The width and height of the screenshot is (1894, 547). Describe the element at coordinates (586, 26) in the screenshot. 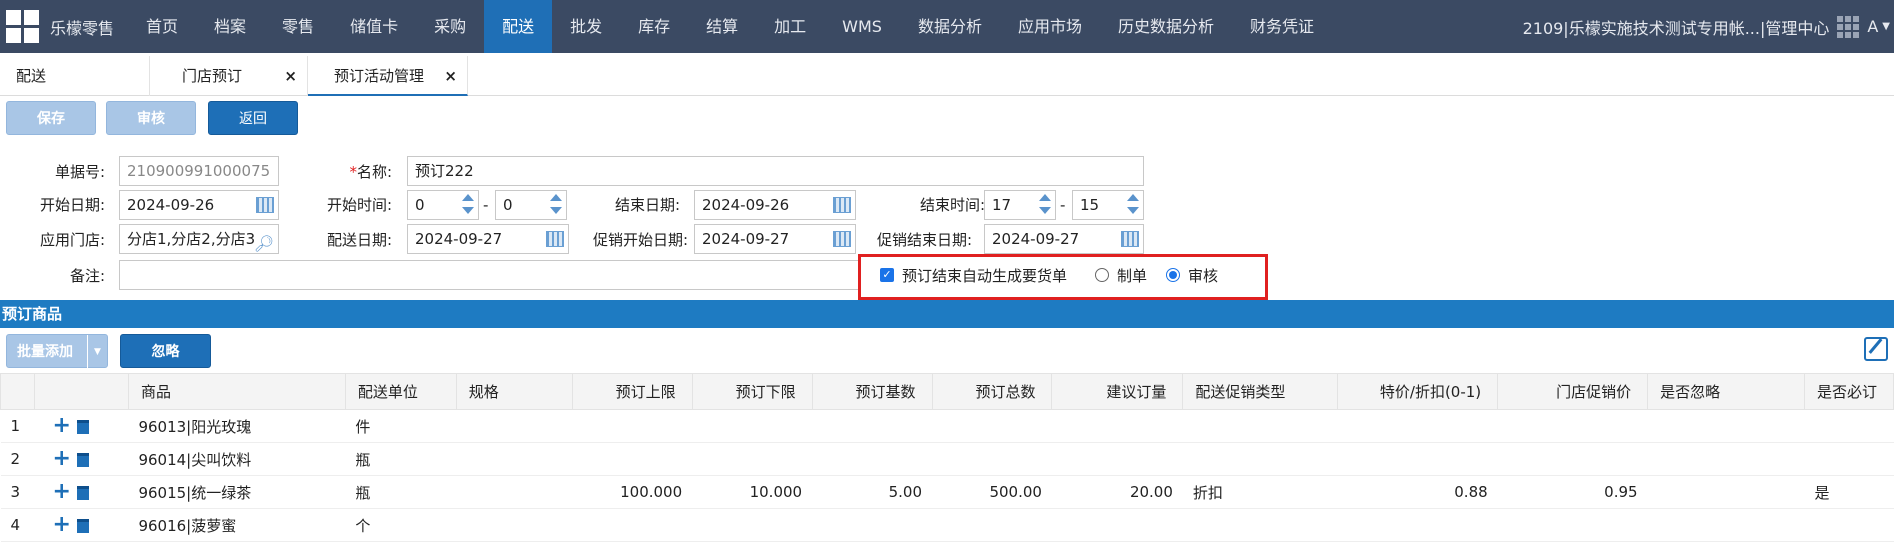

I see `nav-item-wholesale: 批发` at that location.